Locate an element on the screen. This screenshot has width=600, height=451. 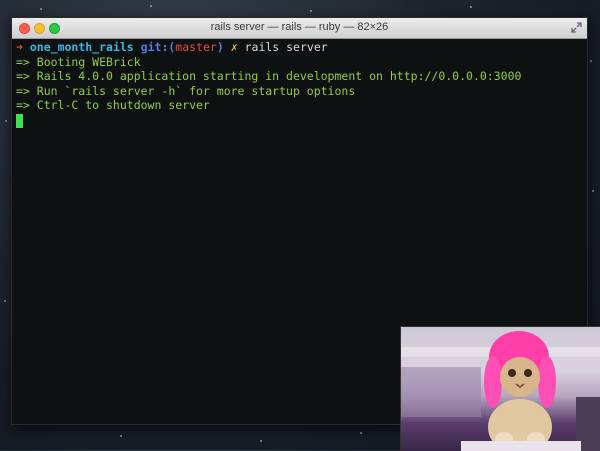
window-title: rails server — rails — ruby — 82×26 is located at coordinates (299, 27).